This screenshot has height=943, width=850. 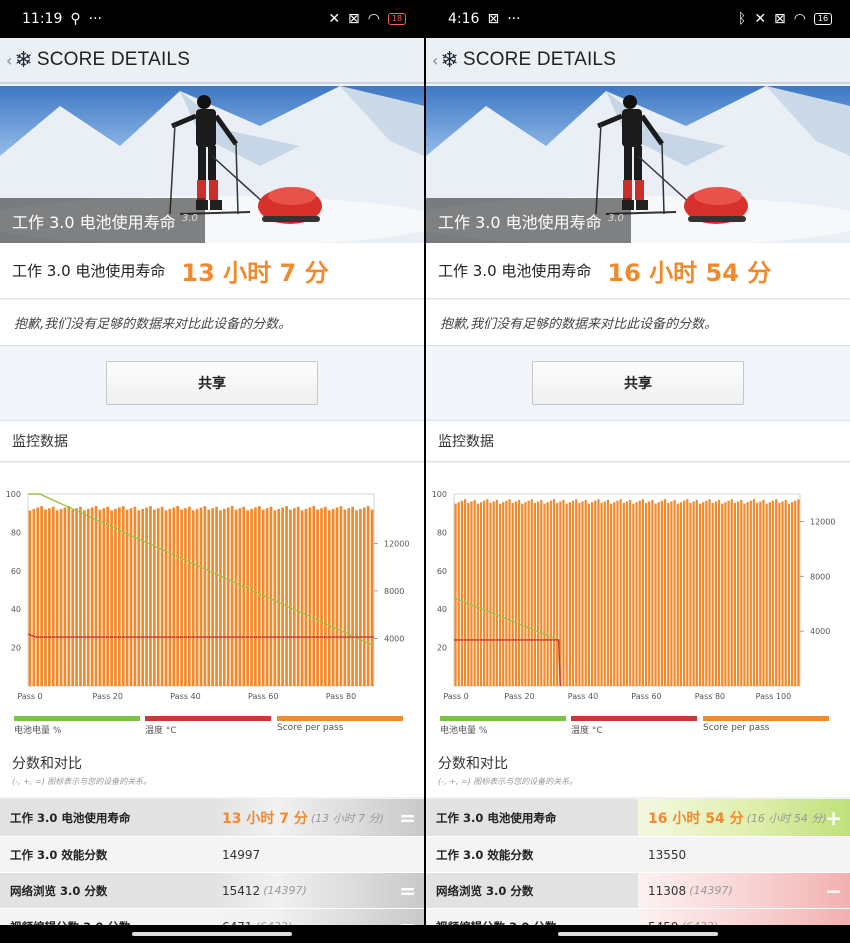 I want to click on y-left-tick-label: 80, so click(x=16, y=532).